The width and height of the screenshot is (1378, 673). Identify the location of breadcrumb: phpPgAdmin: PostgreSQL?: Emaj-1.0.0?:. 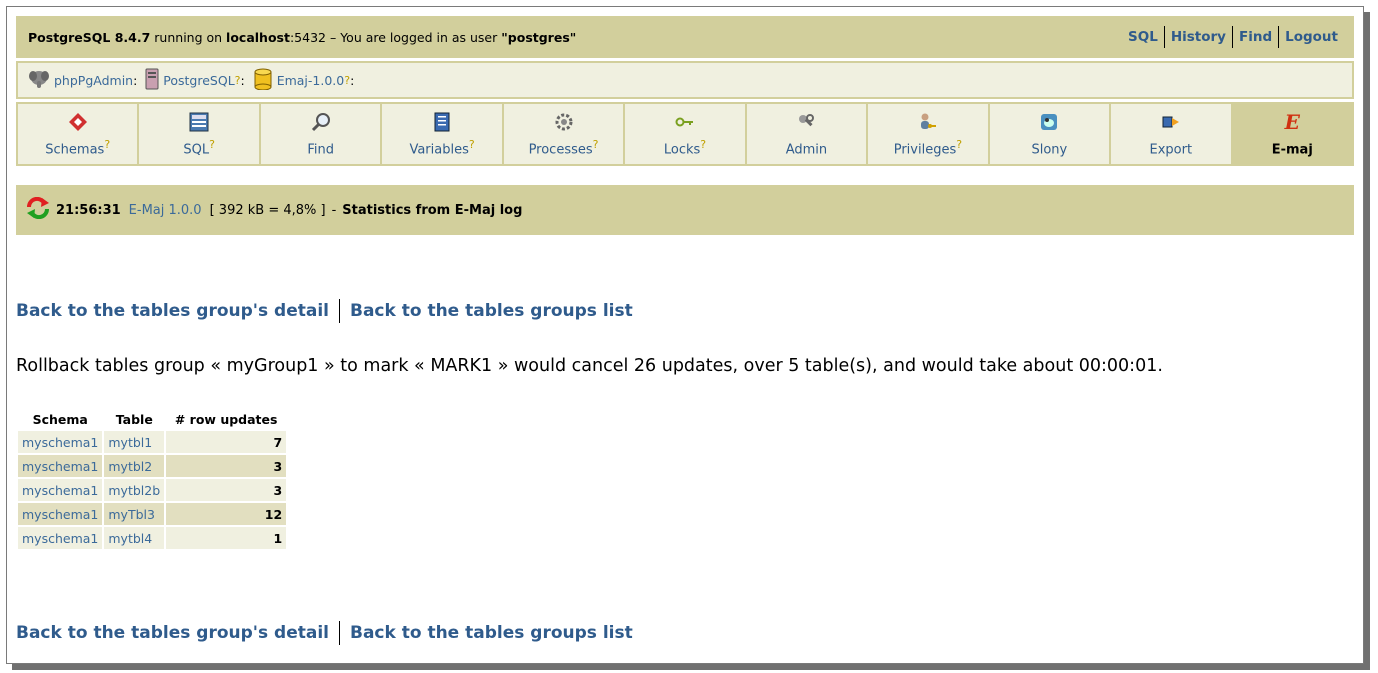
(685, 80).